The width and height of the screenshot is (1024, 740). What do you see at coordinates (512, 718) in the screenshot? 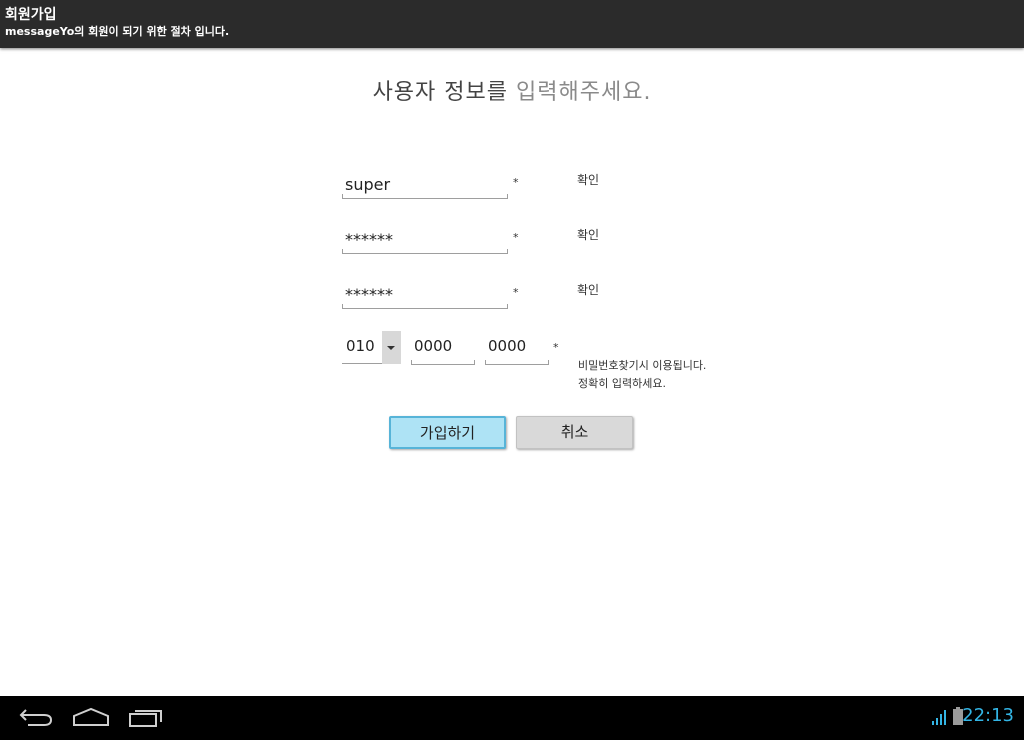
I see `system-nav-bar: 22:13` at bounding box center [512, 718].